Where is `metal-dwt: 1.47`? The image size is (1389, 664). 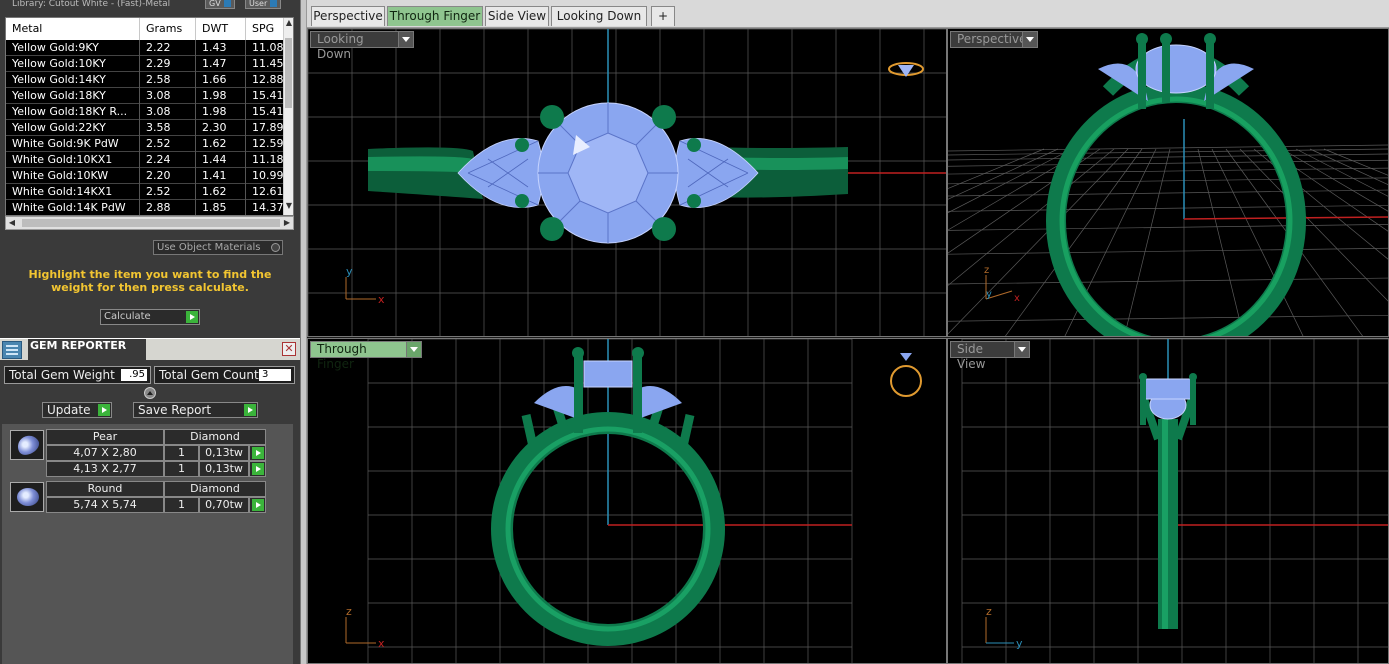 metal-dwt: 1.47 is located at coordinates (221, 64).